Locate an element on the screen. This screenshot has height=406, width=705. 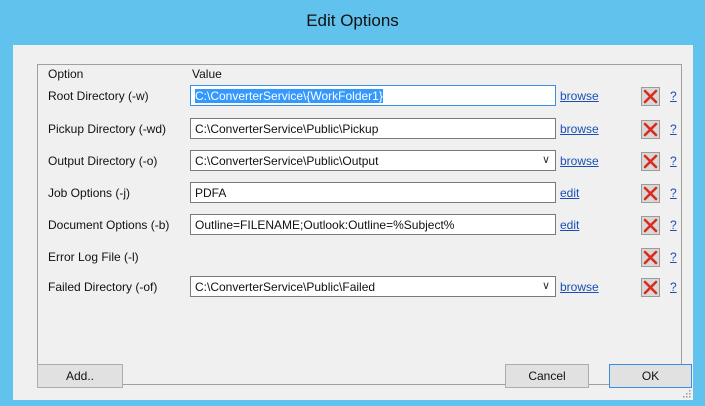
option-label: Job Options (-j) is located at coordinates (89, 193).